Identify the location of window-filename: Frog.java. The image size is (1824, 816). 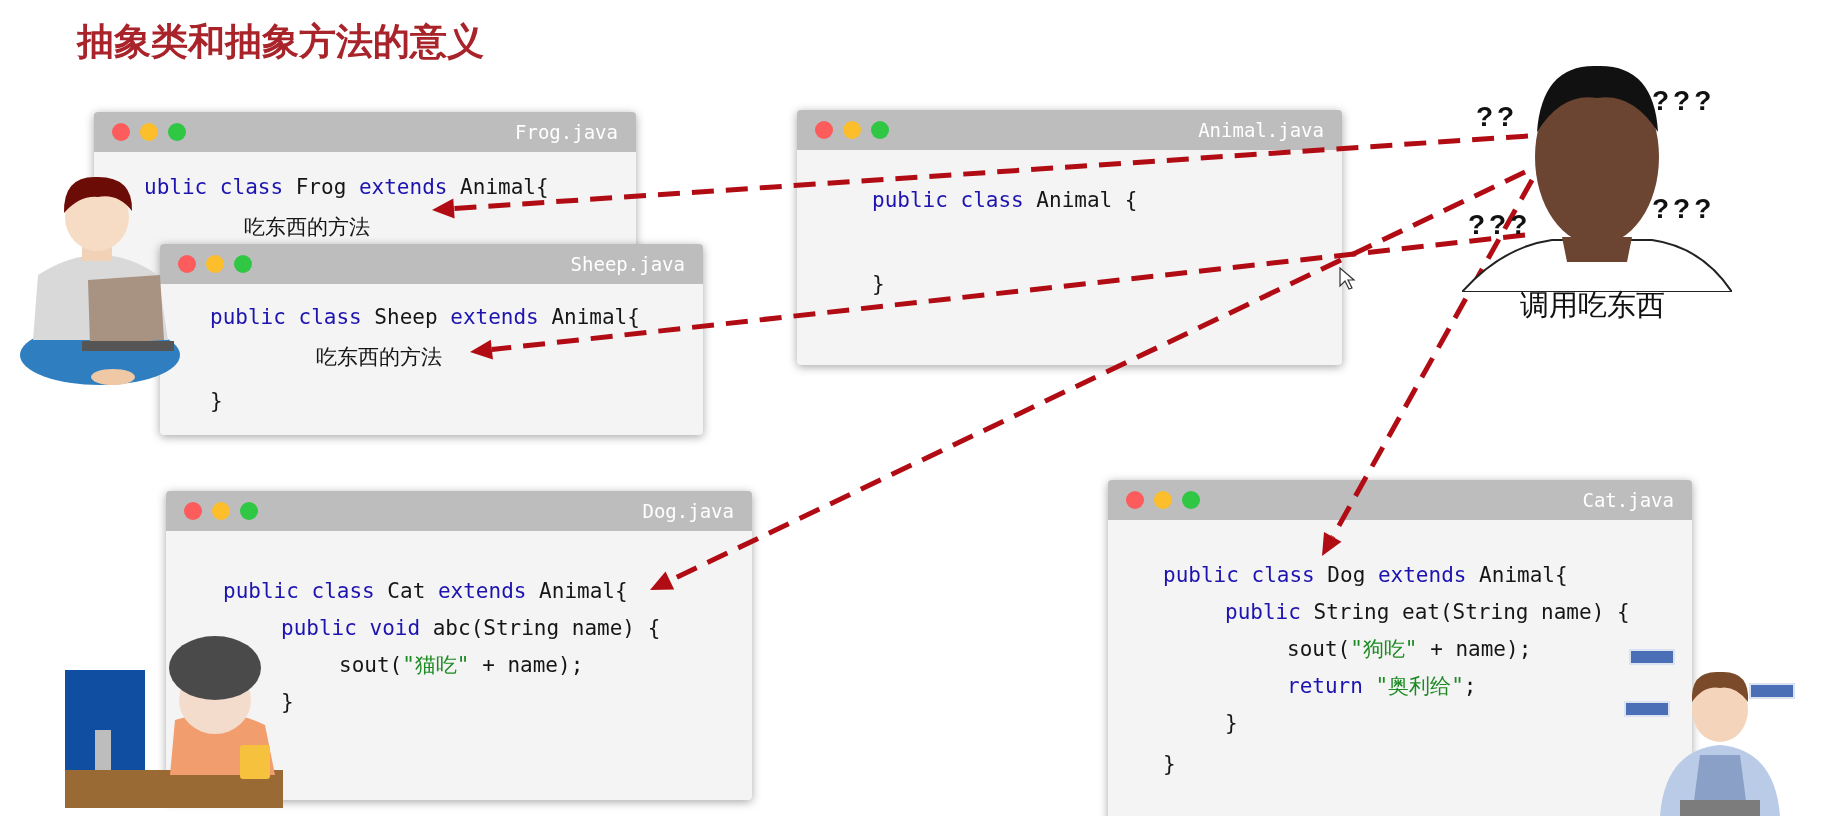
(566, 132).